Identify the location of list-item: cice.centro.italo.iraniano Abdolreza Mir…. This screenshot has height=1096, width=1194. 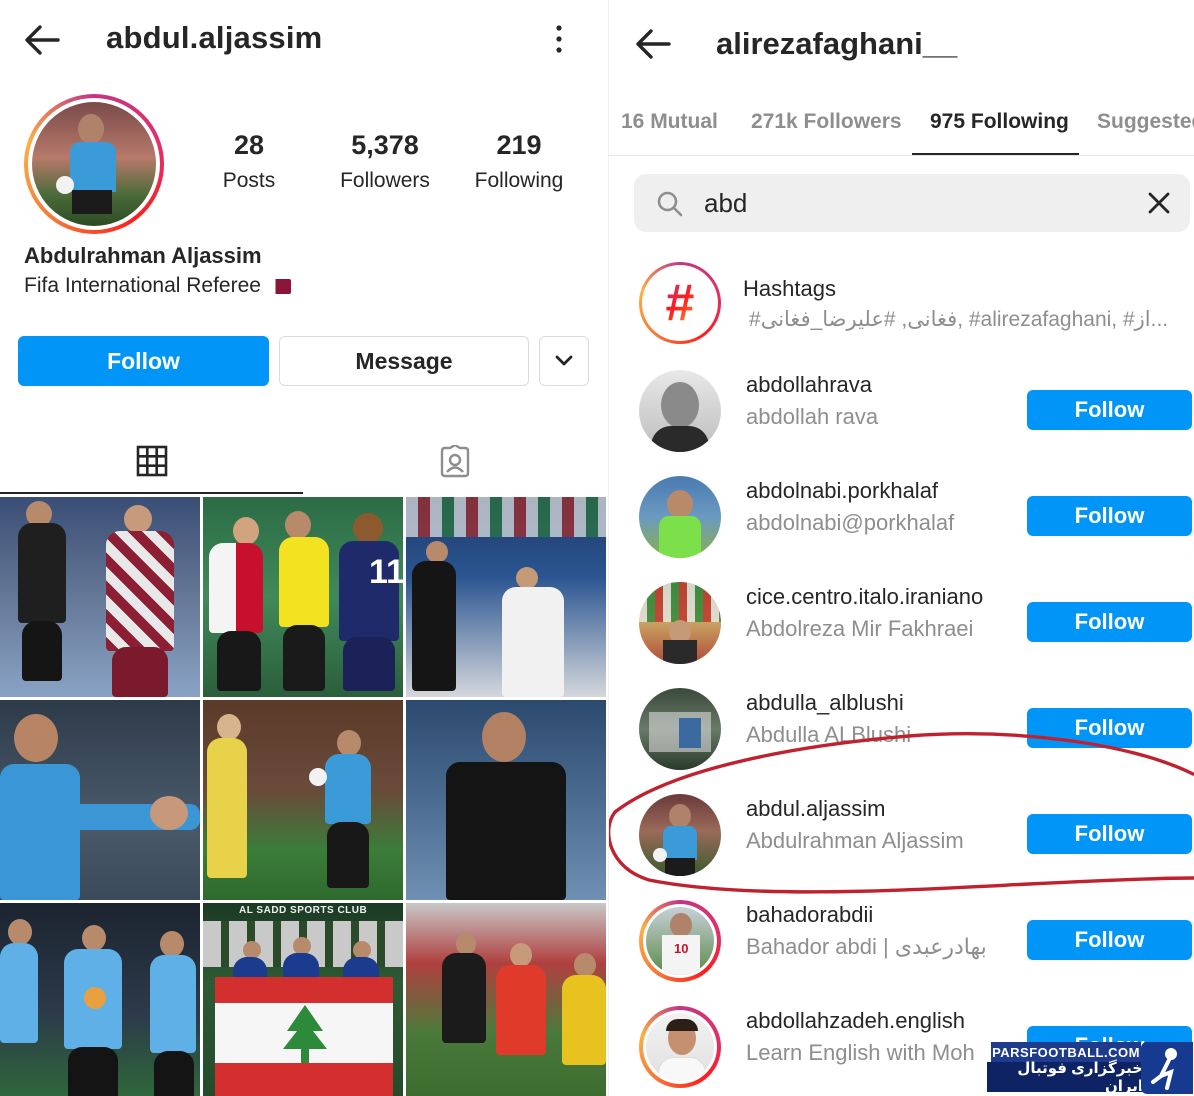
(901, 622).